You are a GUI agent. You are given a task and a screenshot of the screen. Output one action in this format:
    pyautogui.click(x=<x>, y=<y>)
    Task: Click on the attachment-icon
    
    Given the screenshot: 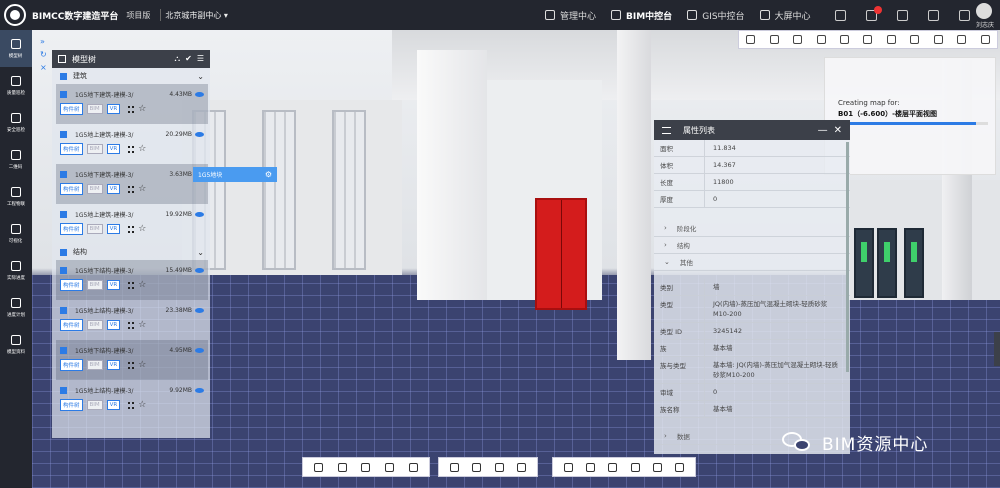 What is the action you would take?
    pyautogui.click(x=845, y=39)
    